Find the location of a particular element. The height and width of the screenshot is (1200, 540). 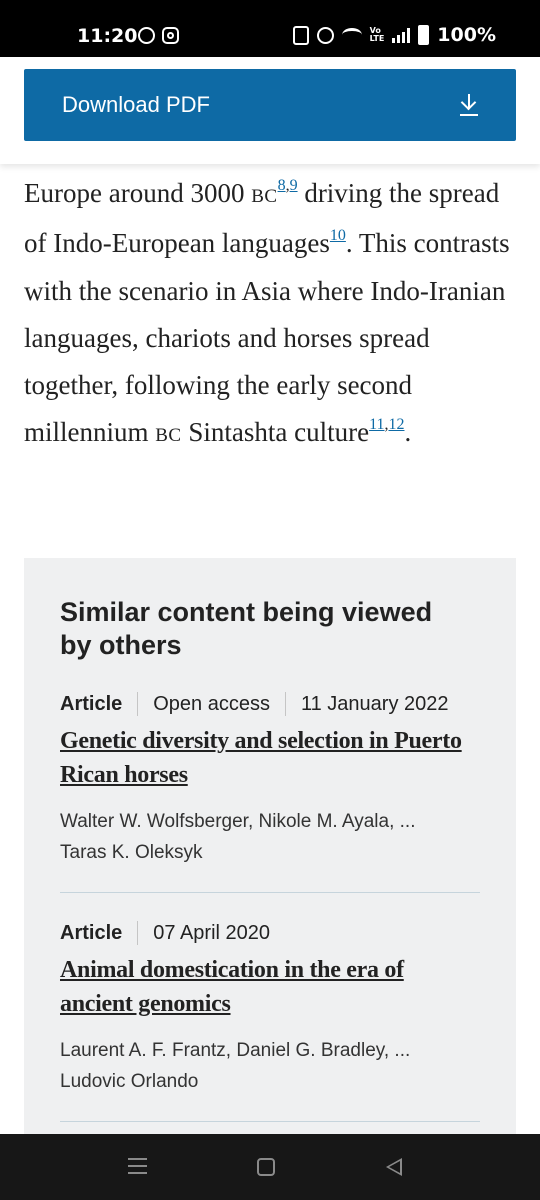

citation-refs: 8,9 is located at coordinates (287, 185).